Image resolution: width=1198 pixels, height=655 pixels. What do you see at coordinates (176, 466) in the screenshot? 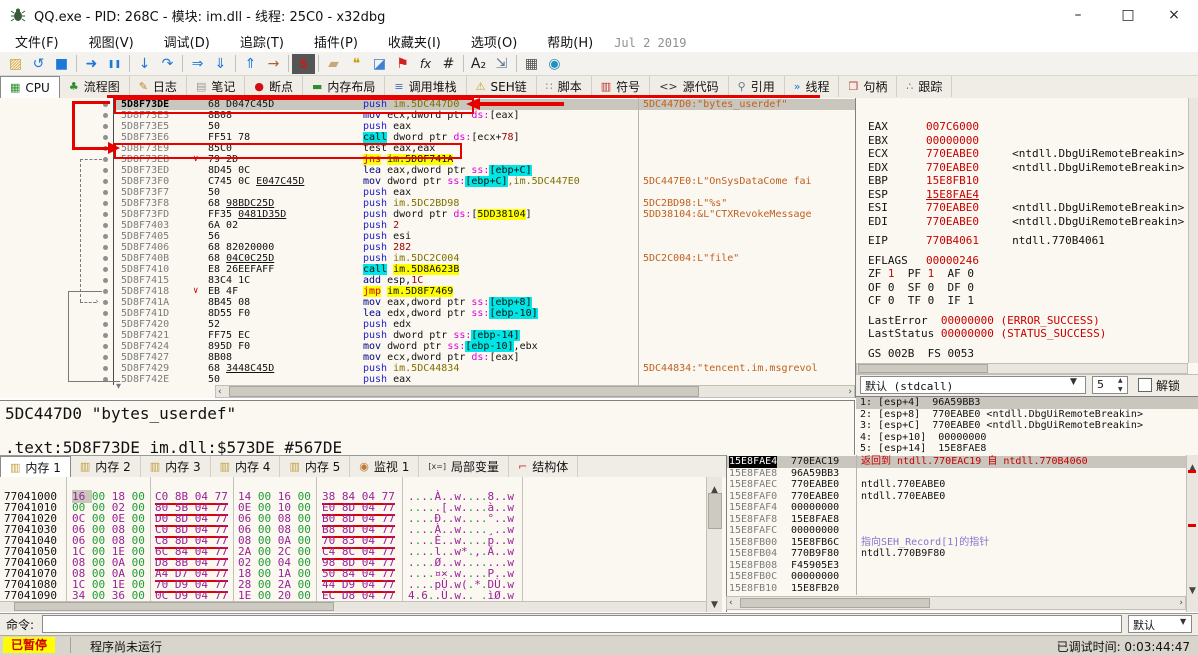
I see `tab-dump-3: ▥ 内存 3` at bounding box center [176, 466].